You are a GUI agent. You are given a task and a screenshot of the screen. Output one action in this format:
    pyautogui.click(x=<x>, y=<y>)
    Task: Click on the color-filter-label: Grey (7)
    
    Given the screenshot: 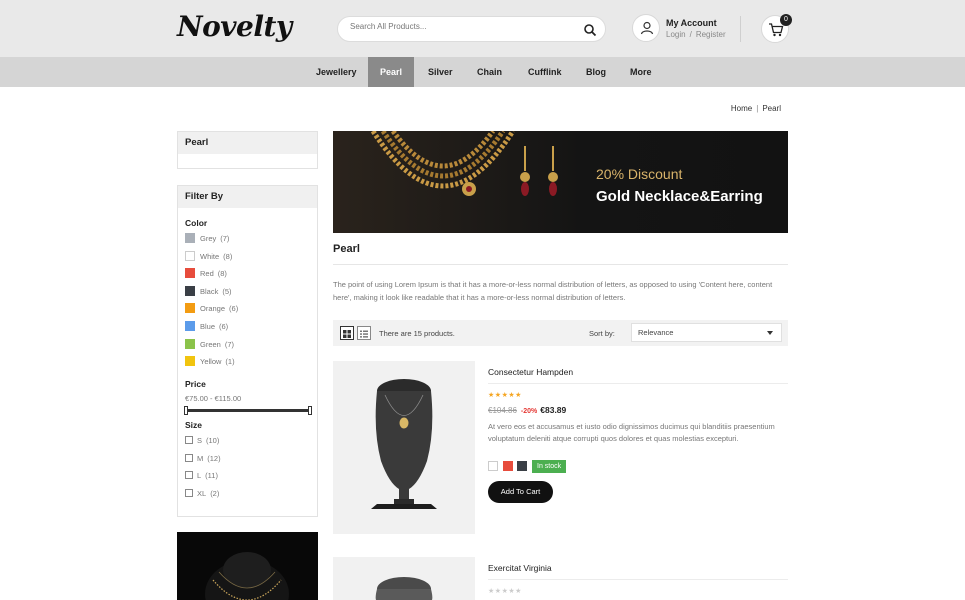 What is the action you would take?
    pyautogui.click(x=214, y=238)
    